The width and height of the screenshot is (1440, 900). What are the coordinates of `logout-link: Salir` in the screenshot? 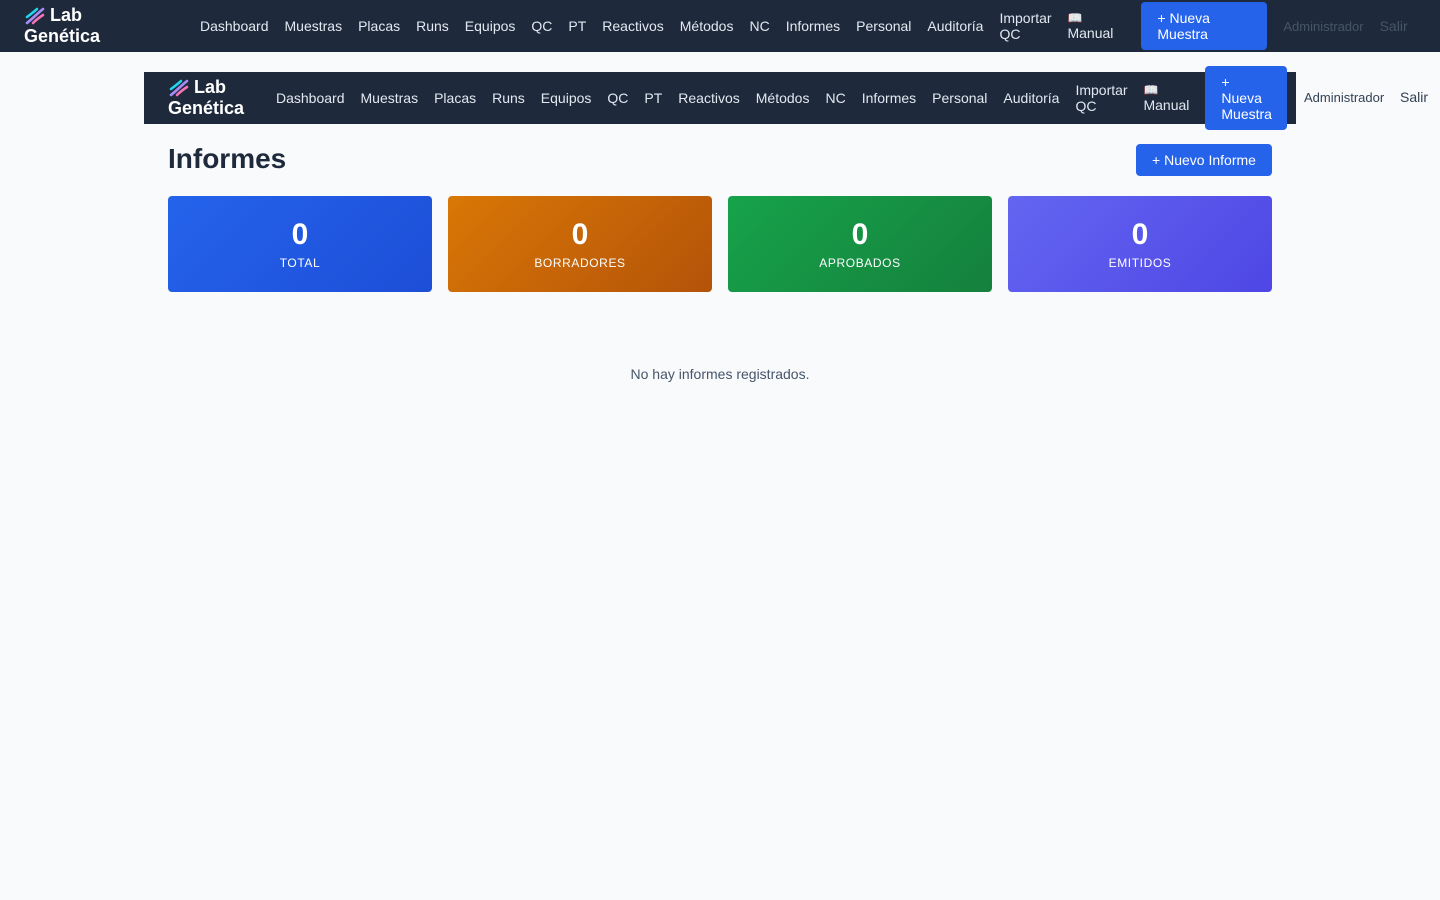 It's located at (1386, 26).